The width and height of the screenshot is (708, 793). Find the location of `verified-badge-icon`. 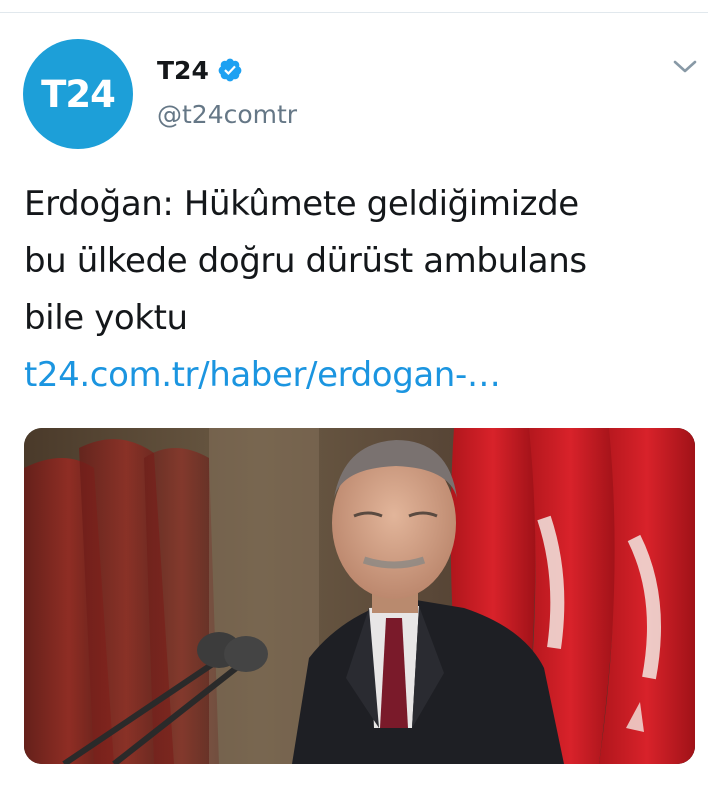

verified-badge-icon is located at coordinates (230, 70).